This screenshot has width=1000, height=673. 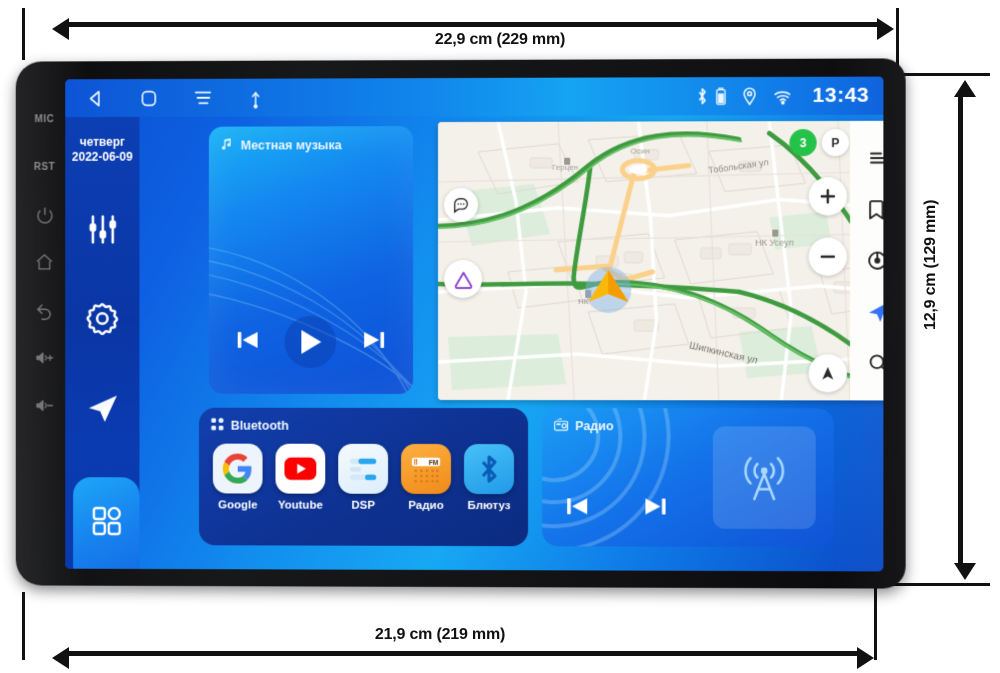 I want to click on apps-widget-header: Bluetooth, so click(x=250, y=425).